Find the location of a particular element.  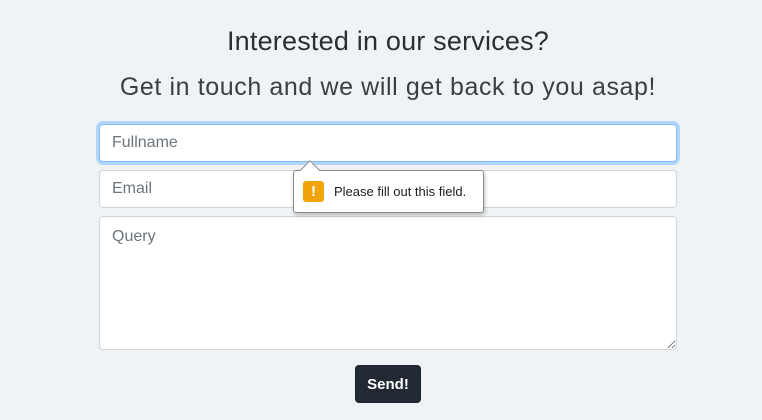

fullname-input is located at coordinates (388, 143).